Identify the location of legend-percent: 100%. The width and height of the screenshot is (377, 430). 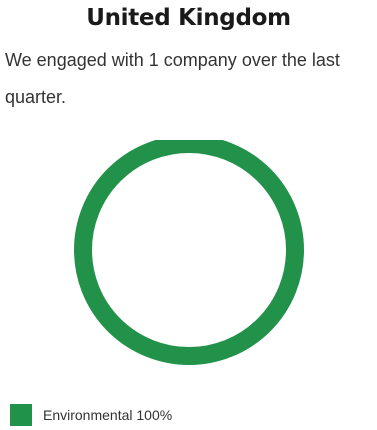
(154, 415).